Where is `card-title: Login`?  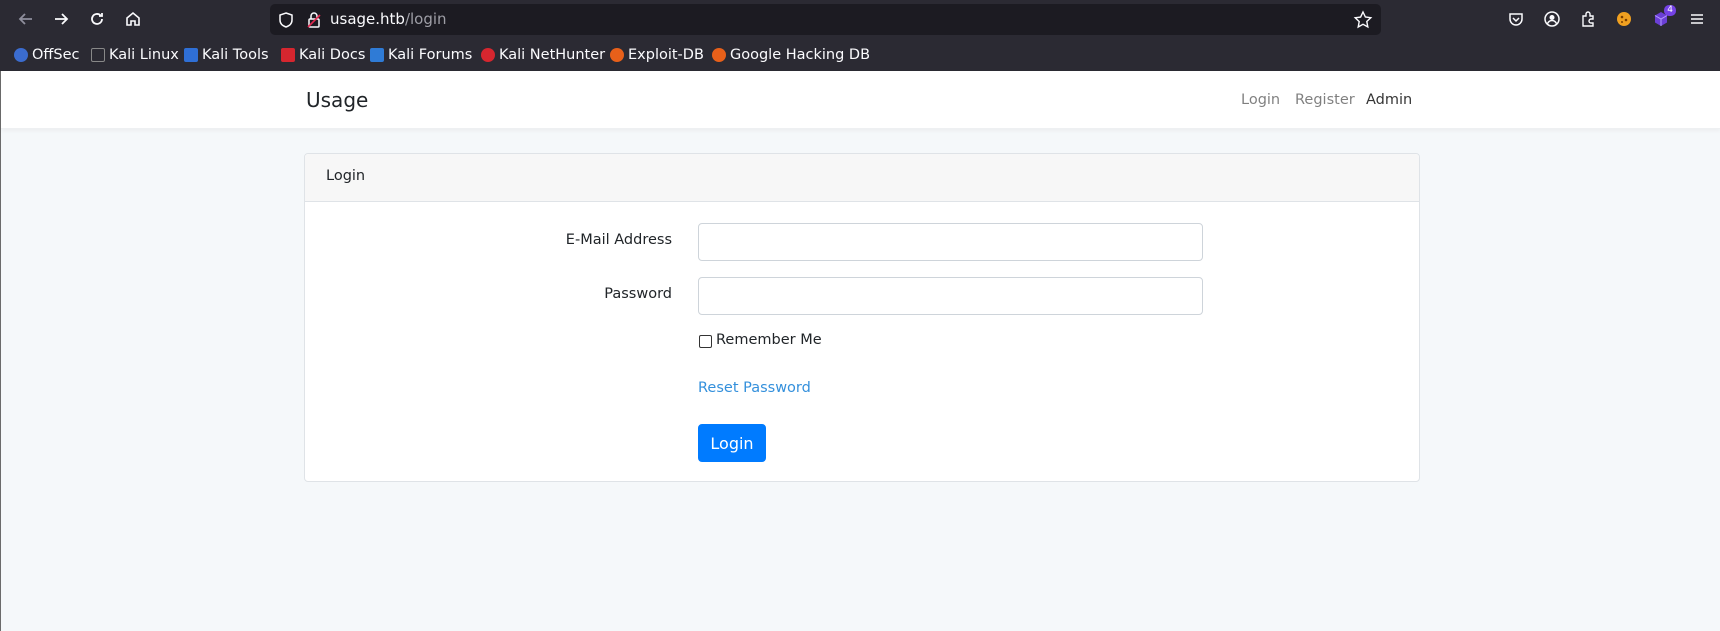 card-title: Login is located at coordinates (346, 176).